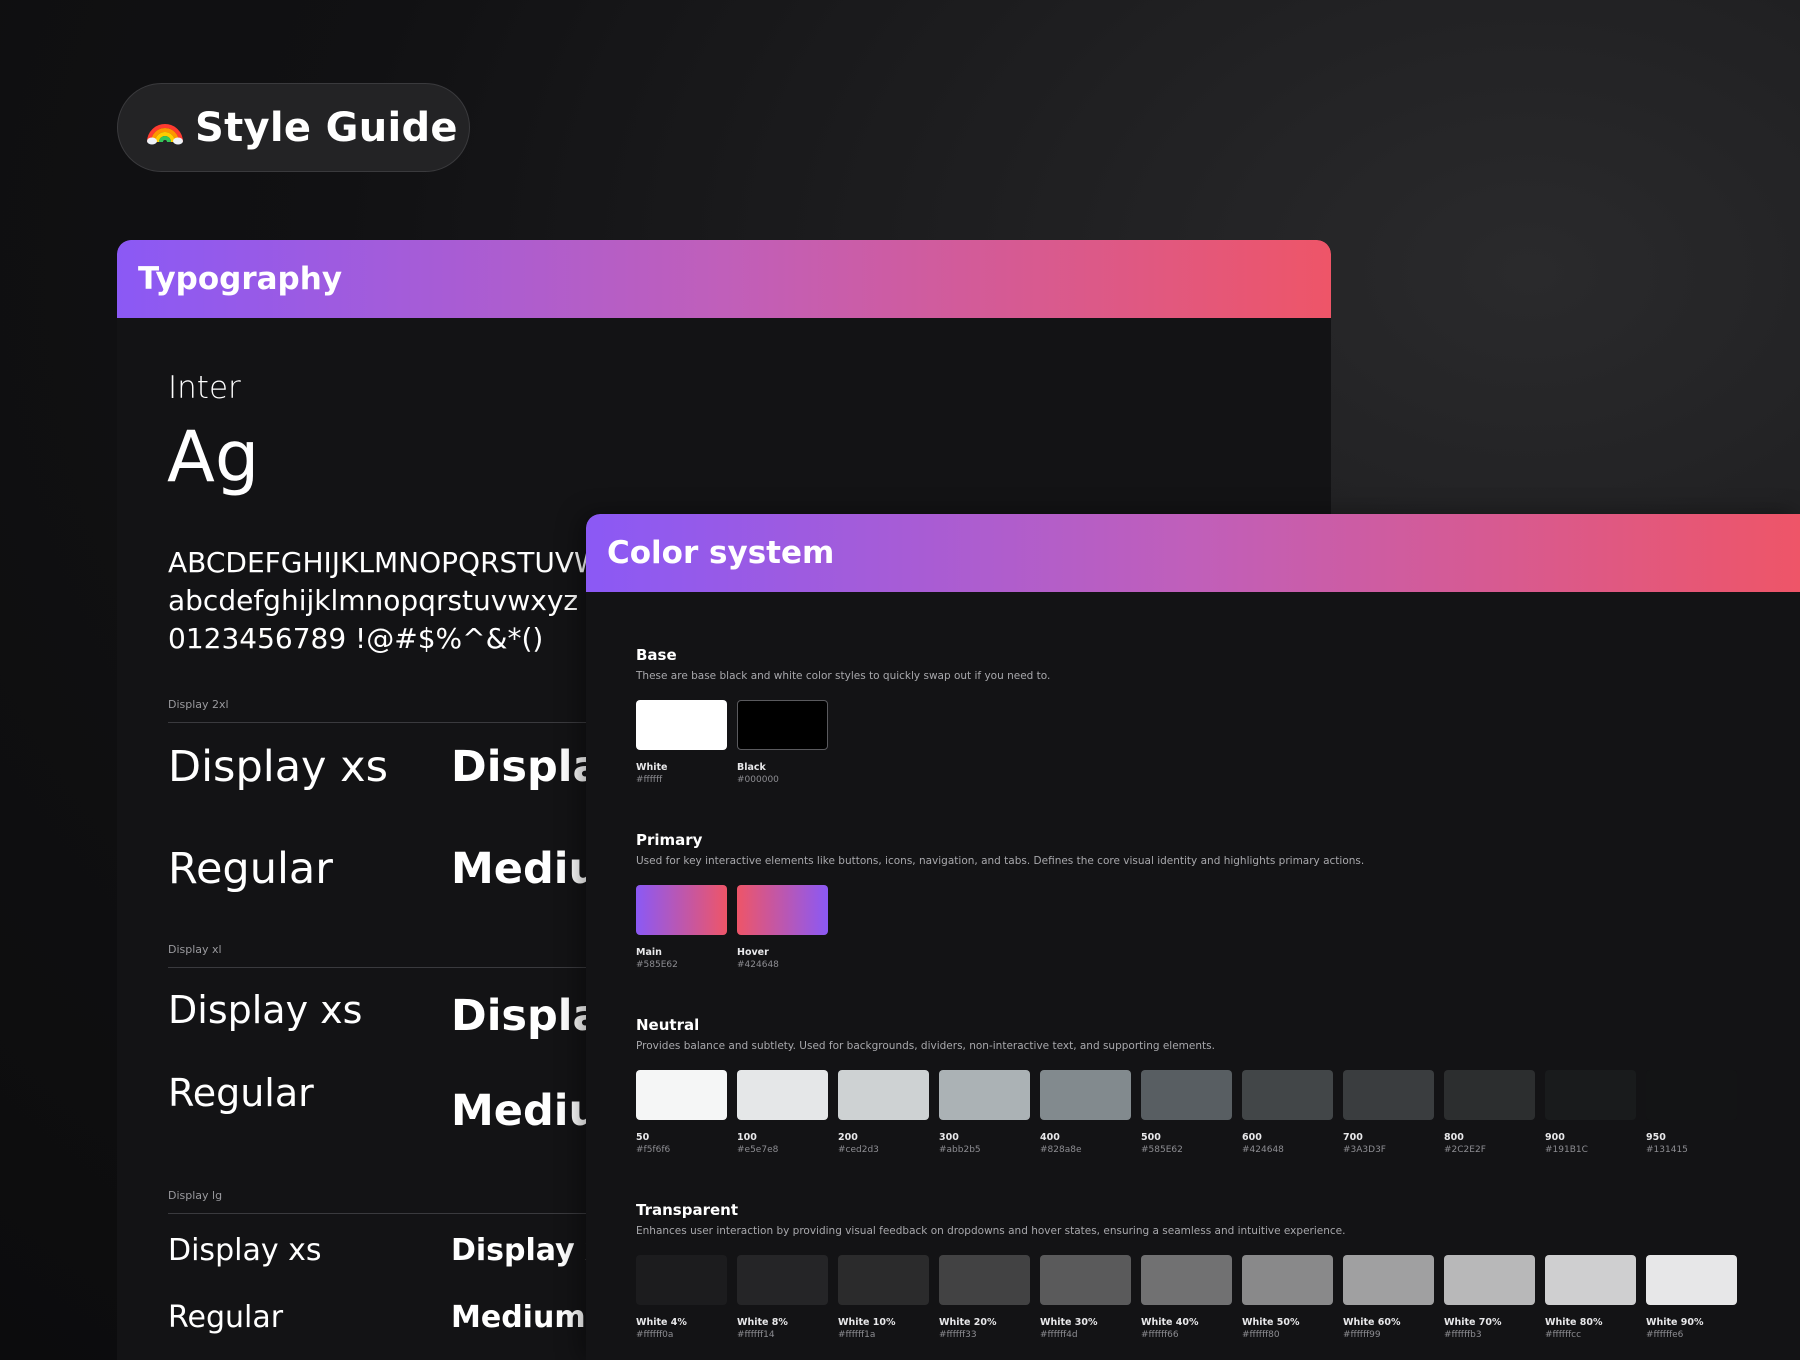 The height and width of the screenshot is (1360, 1800). I want to click on swatch-hex: #828a8e, so click(1061, 1150).